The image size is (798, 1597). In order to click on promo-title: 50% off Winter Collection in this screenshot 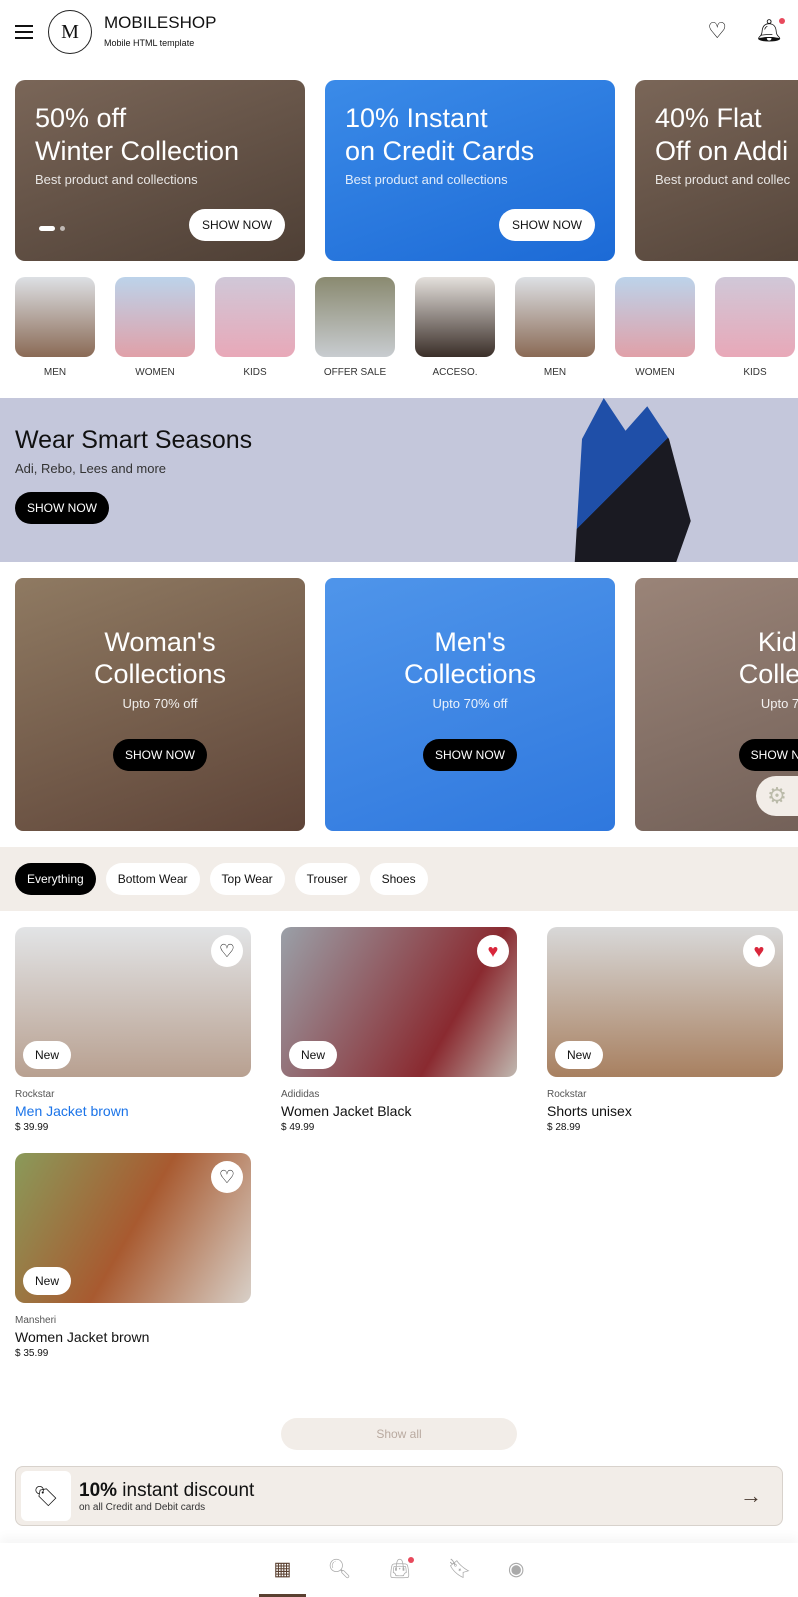, I will do `click(137, 134)`.